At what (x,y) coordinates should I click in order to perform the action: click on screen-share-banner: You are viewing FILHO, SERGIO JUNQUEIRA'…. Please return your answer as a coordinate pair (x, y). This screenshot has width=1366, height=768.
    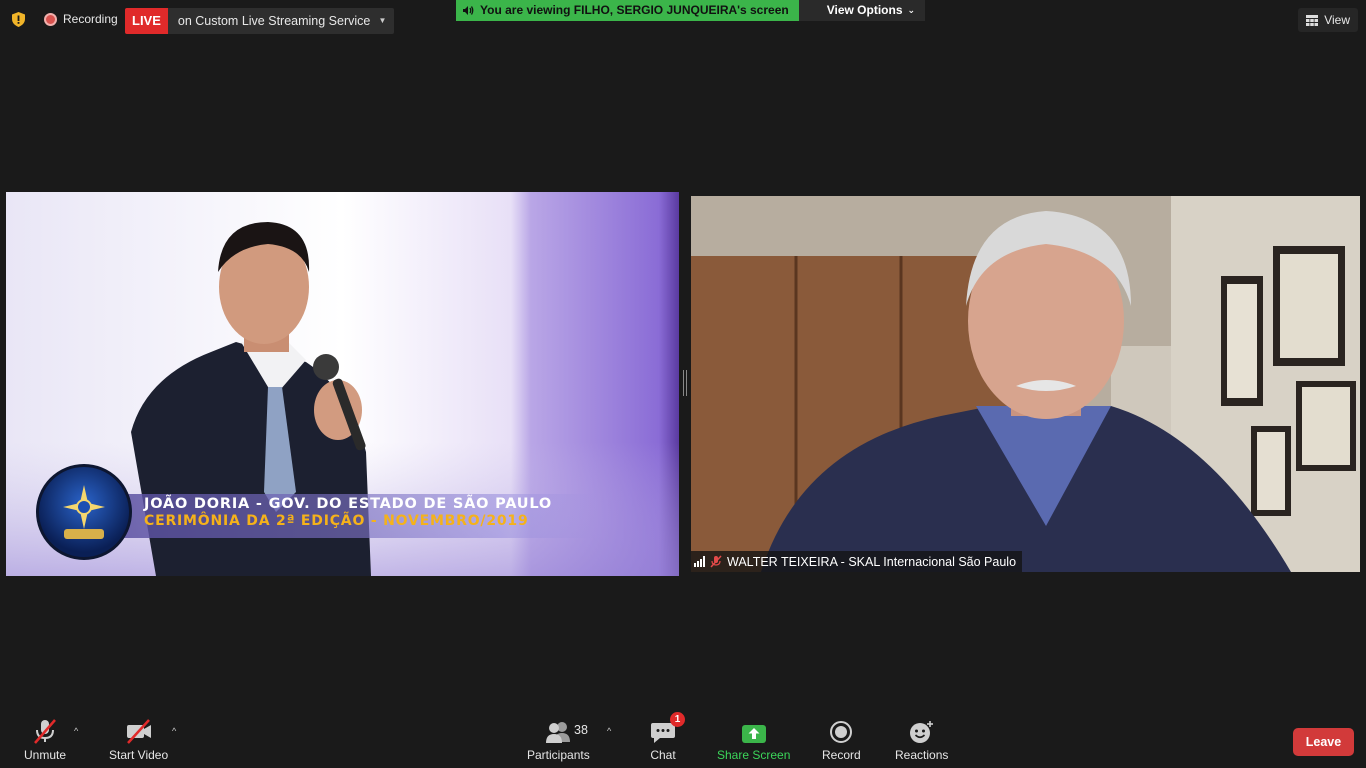
    Looking at the image, I should click on (691, 10).